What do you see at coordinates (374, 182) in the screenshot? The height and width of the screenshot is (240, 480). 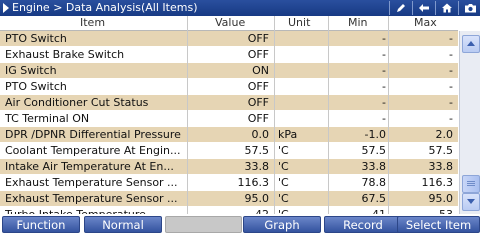 I see `row-min-cell: 78.8` at bounding box center [374, 182].